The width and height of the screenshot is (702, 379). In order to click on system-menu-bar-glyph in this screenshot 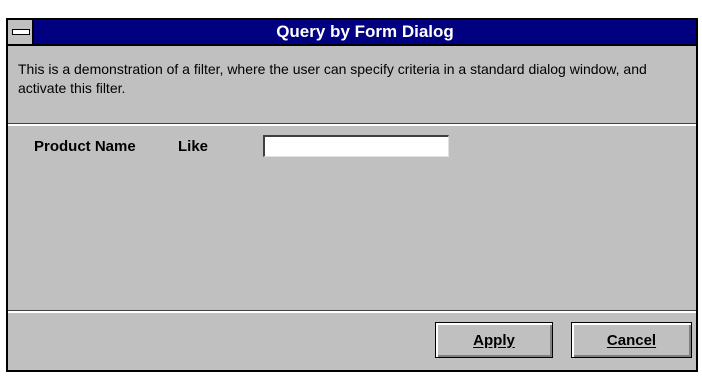, I will do `click(21, 32)`.